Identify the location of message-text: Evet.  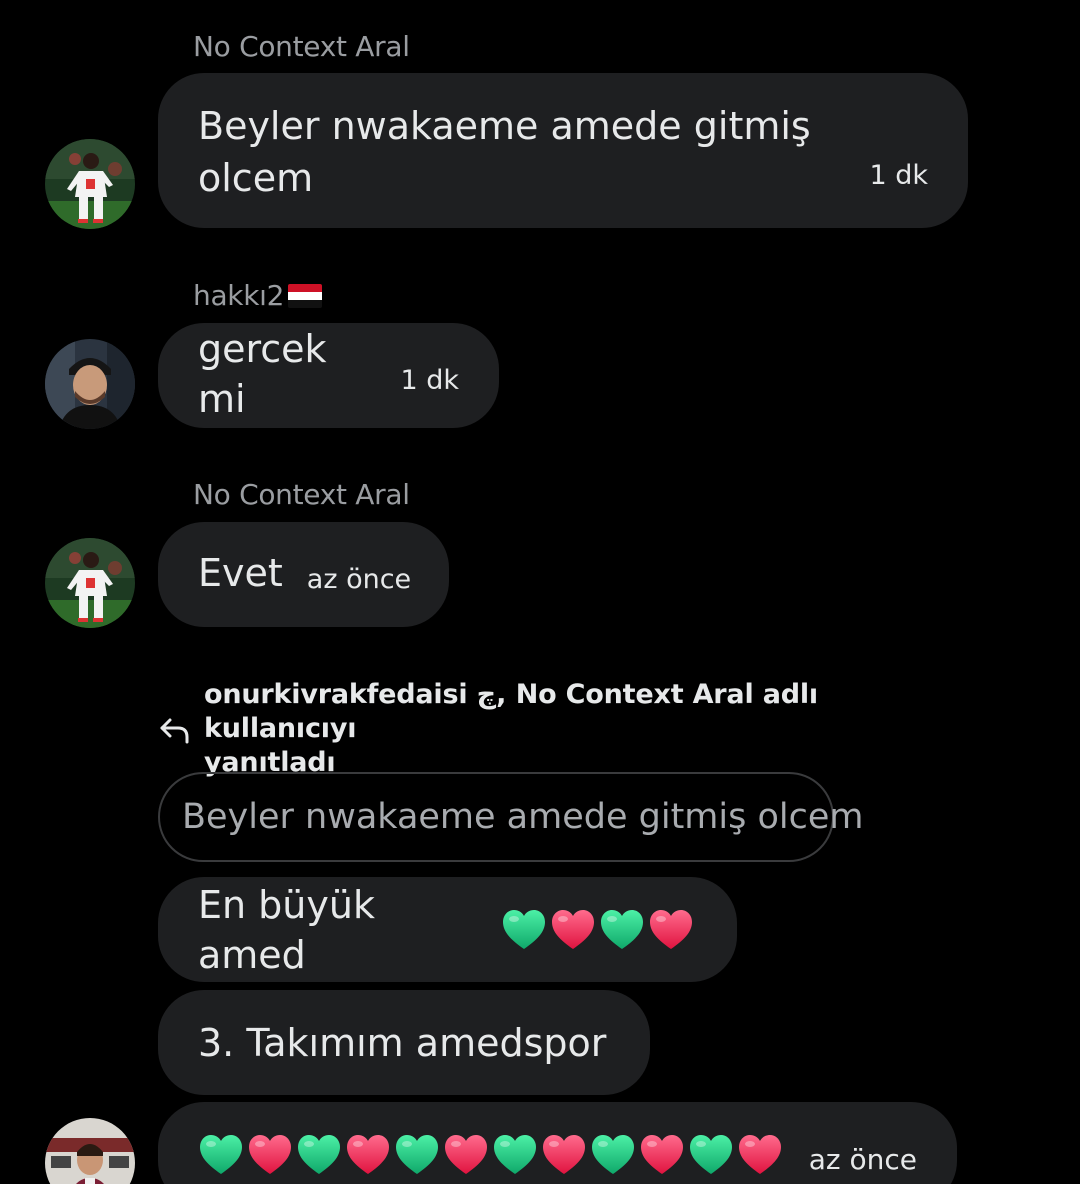
(240, 572).